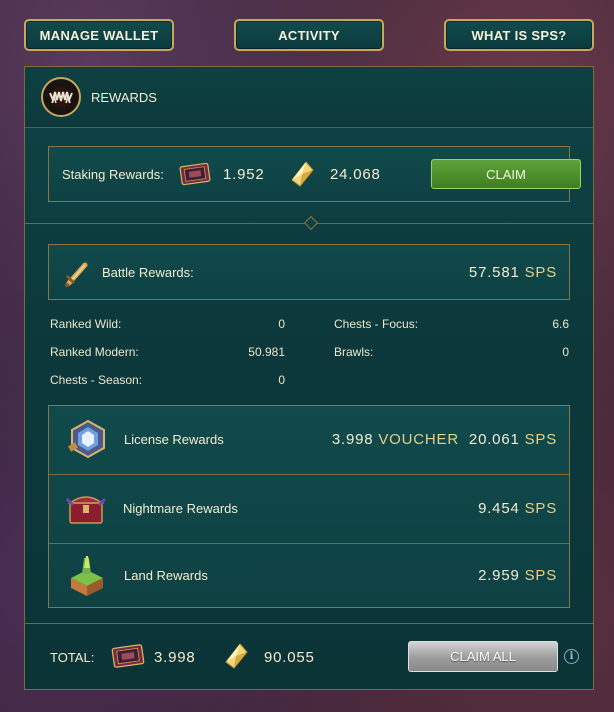 This screenshot has width=614, height=712. What do you see at coordinates (506, 174) in the screenshot?
I see `claim-button: CLAIM` at bounding box center [506, 174].